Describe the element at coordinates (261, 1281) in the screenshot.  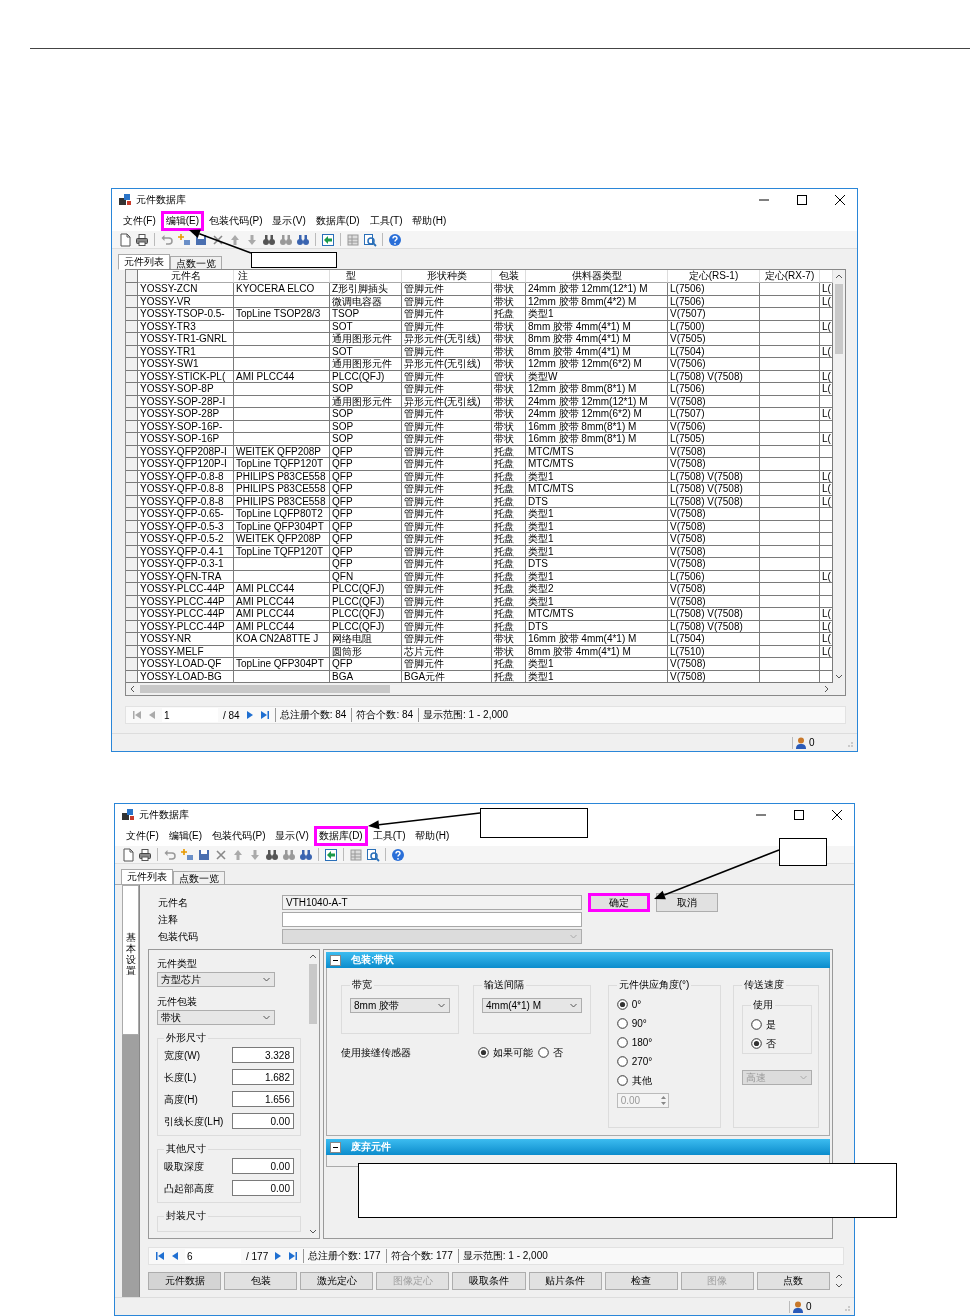
I see `page-button: 包装` at that location.